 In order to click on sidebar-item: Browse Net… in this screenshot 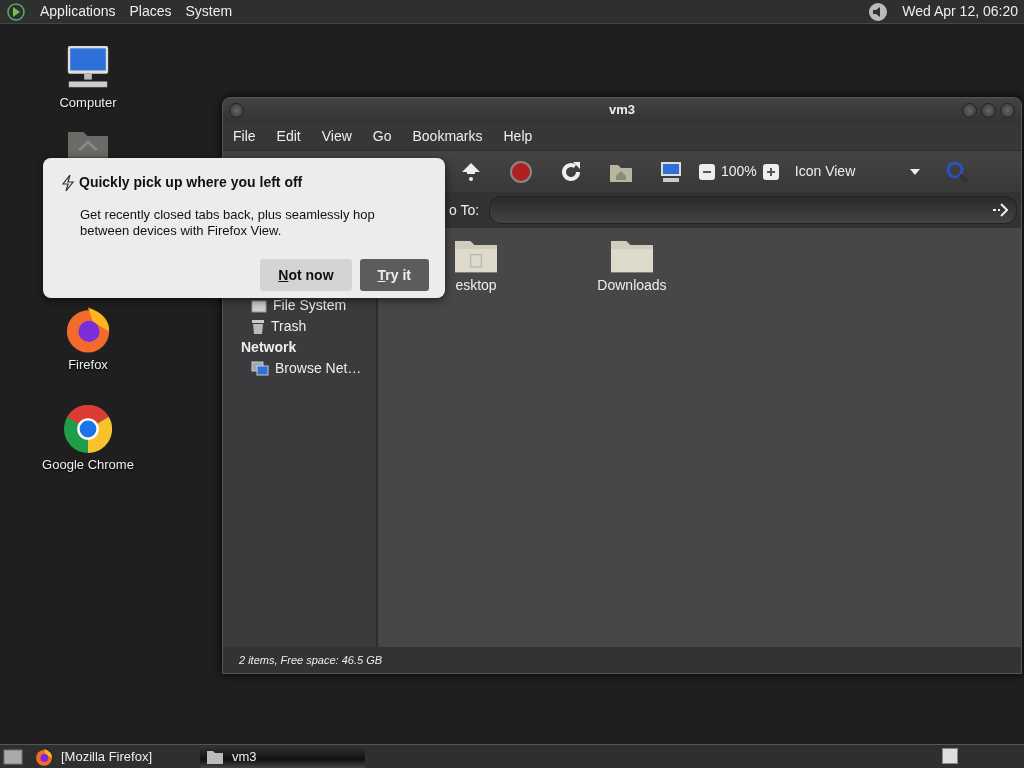, I will do `click(308, 368)`.